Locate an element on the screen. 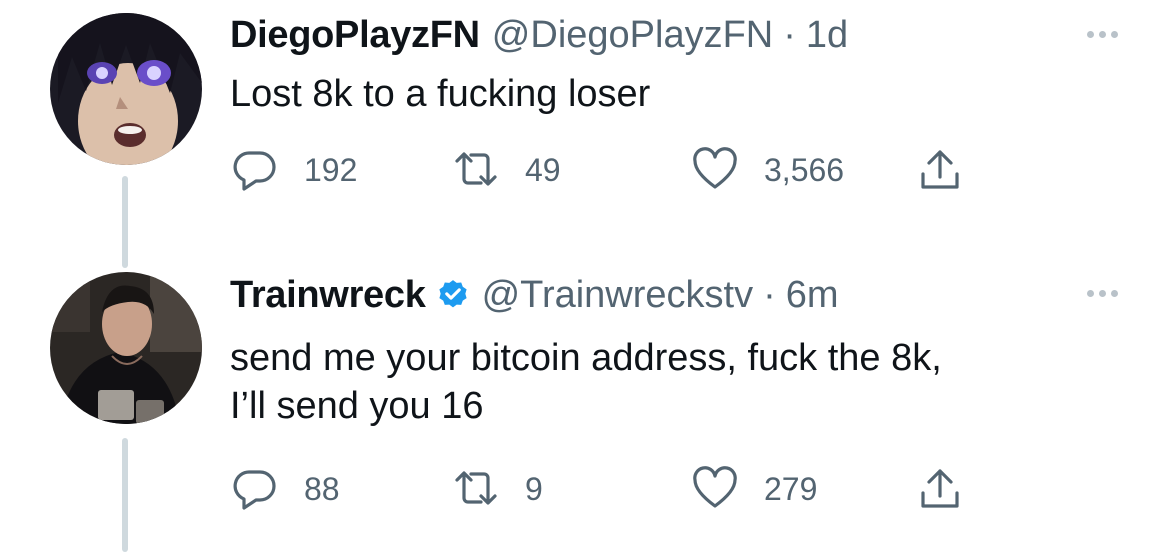 The image size is (1170, 552). reply-count: 192 is located at coordinates (331, 169).